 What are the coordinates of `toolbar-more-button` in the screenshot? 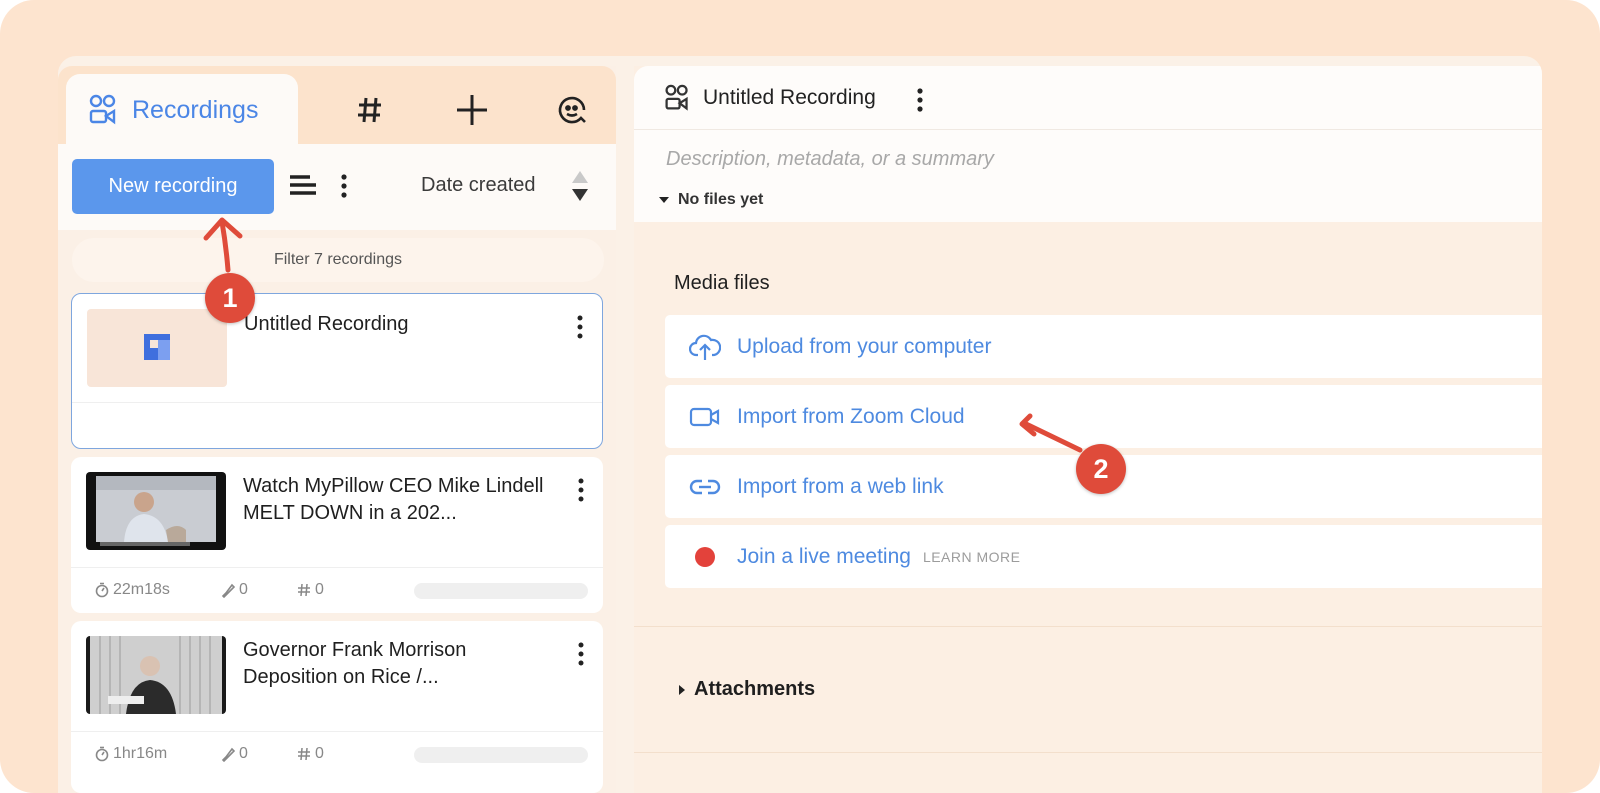 It's located at (344, 186).